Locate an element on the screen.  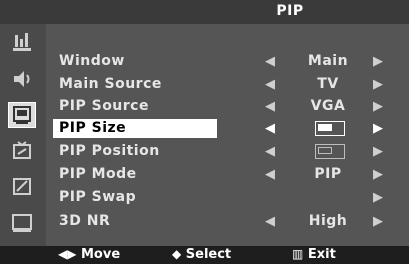
exit-hint: ▥ Exit is located at coordinates (314, 254).